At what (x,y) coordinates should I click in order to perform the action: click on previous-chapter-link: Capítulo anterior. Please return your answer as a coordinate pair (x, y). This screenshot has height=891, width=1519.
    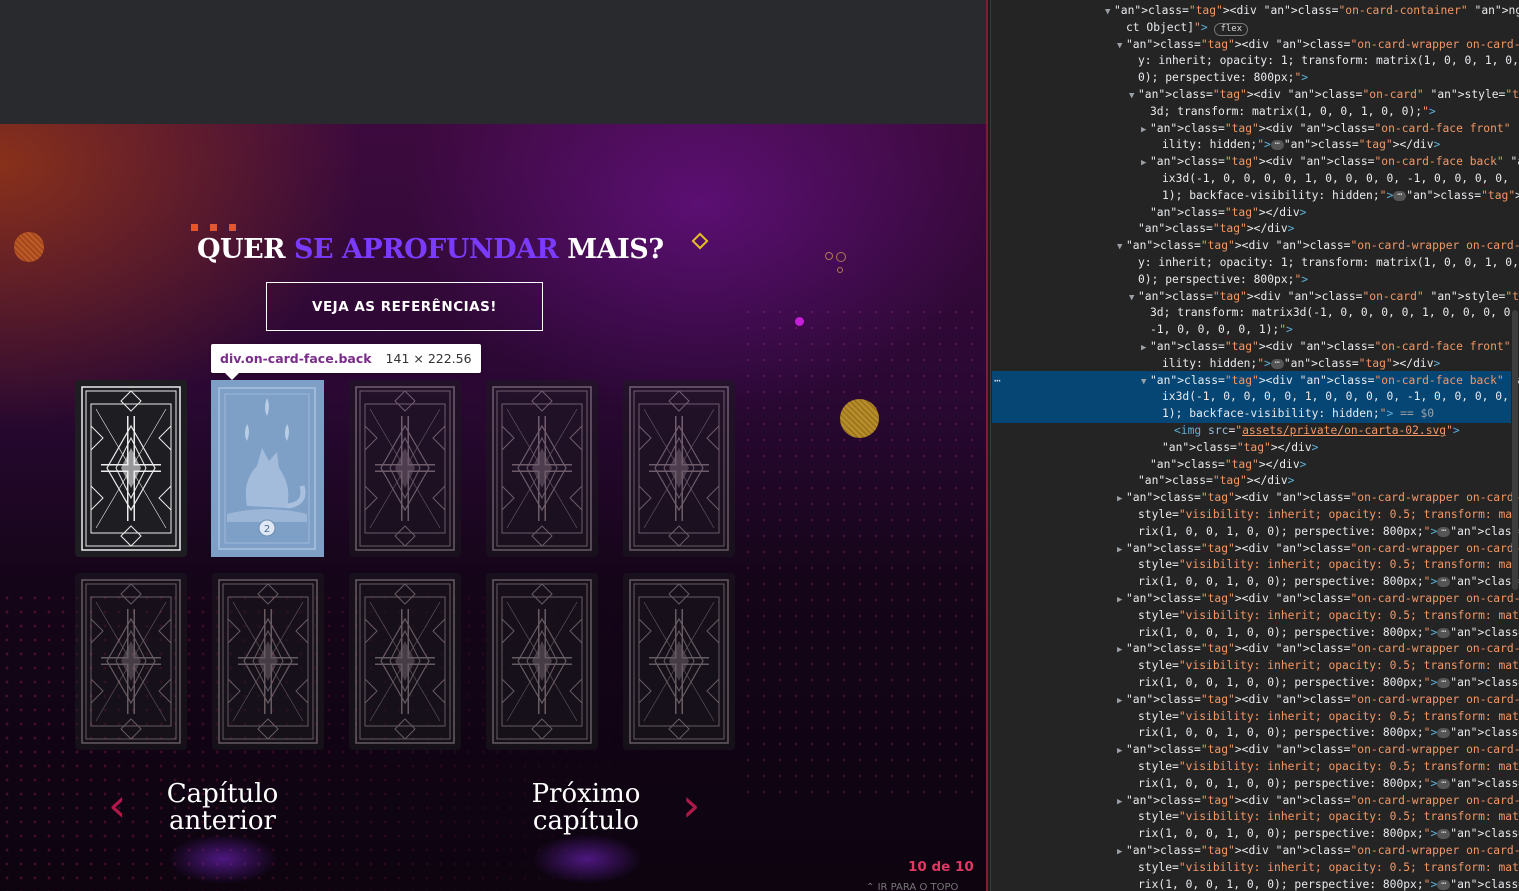
    Looking at the image, I should click on (222, 808).